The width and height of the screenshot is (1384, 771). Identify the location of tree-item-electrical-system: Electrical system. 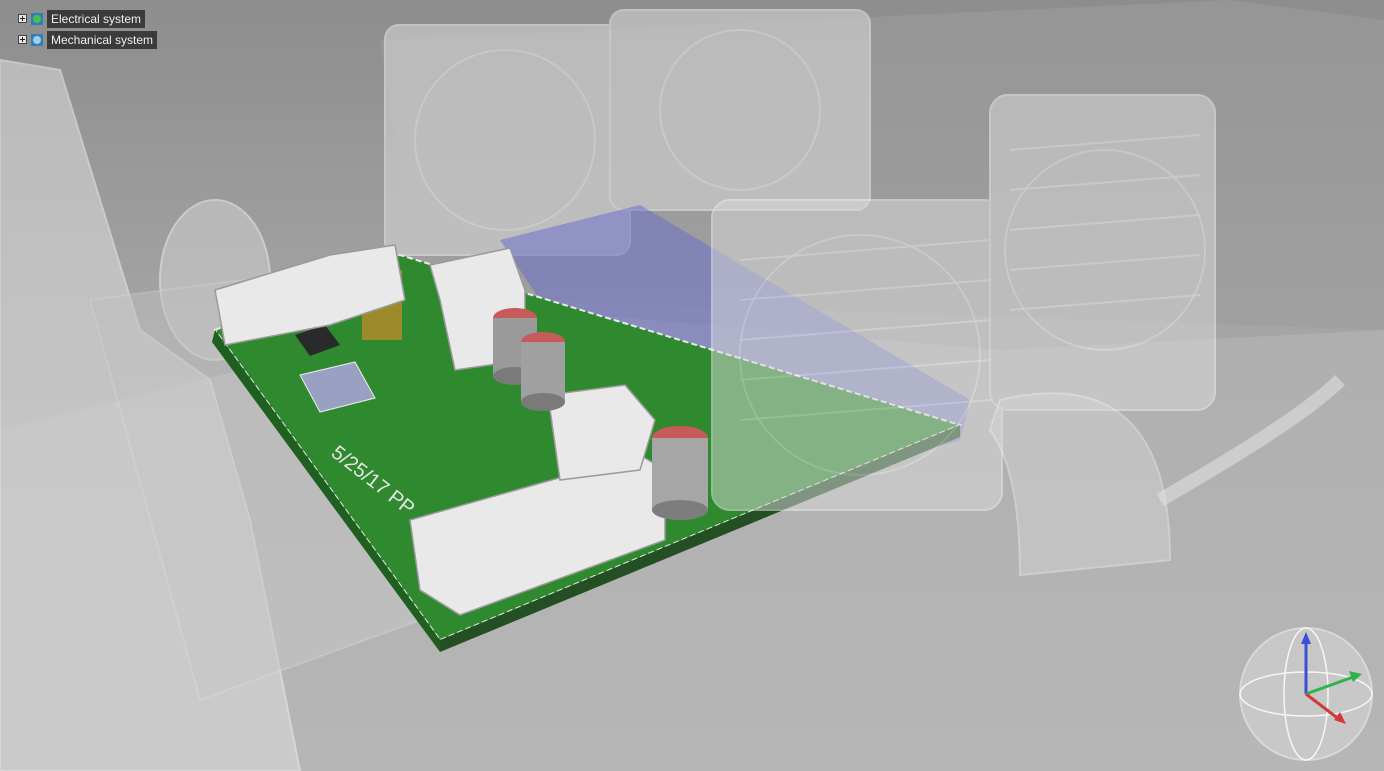
(87, 18).